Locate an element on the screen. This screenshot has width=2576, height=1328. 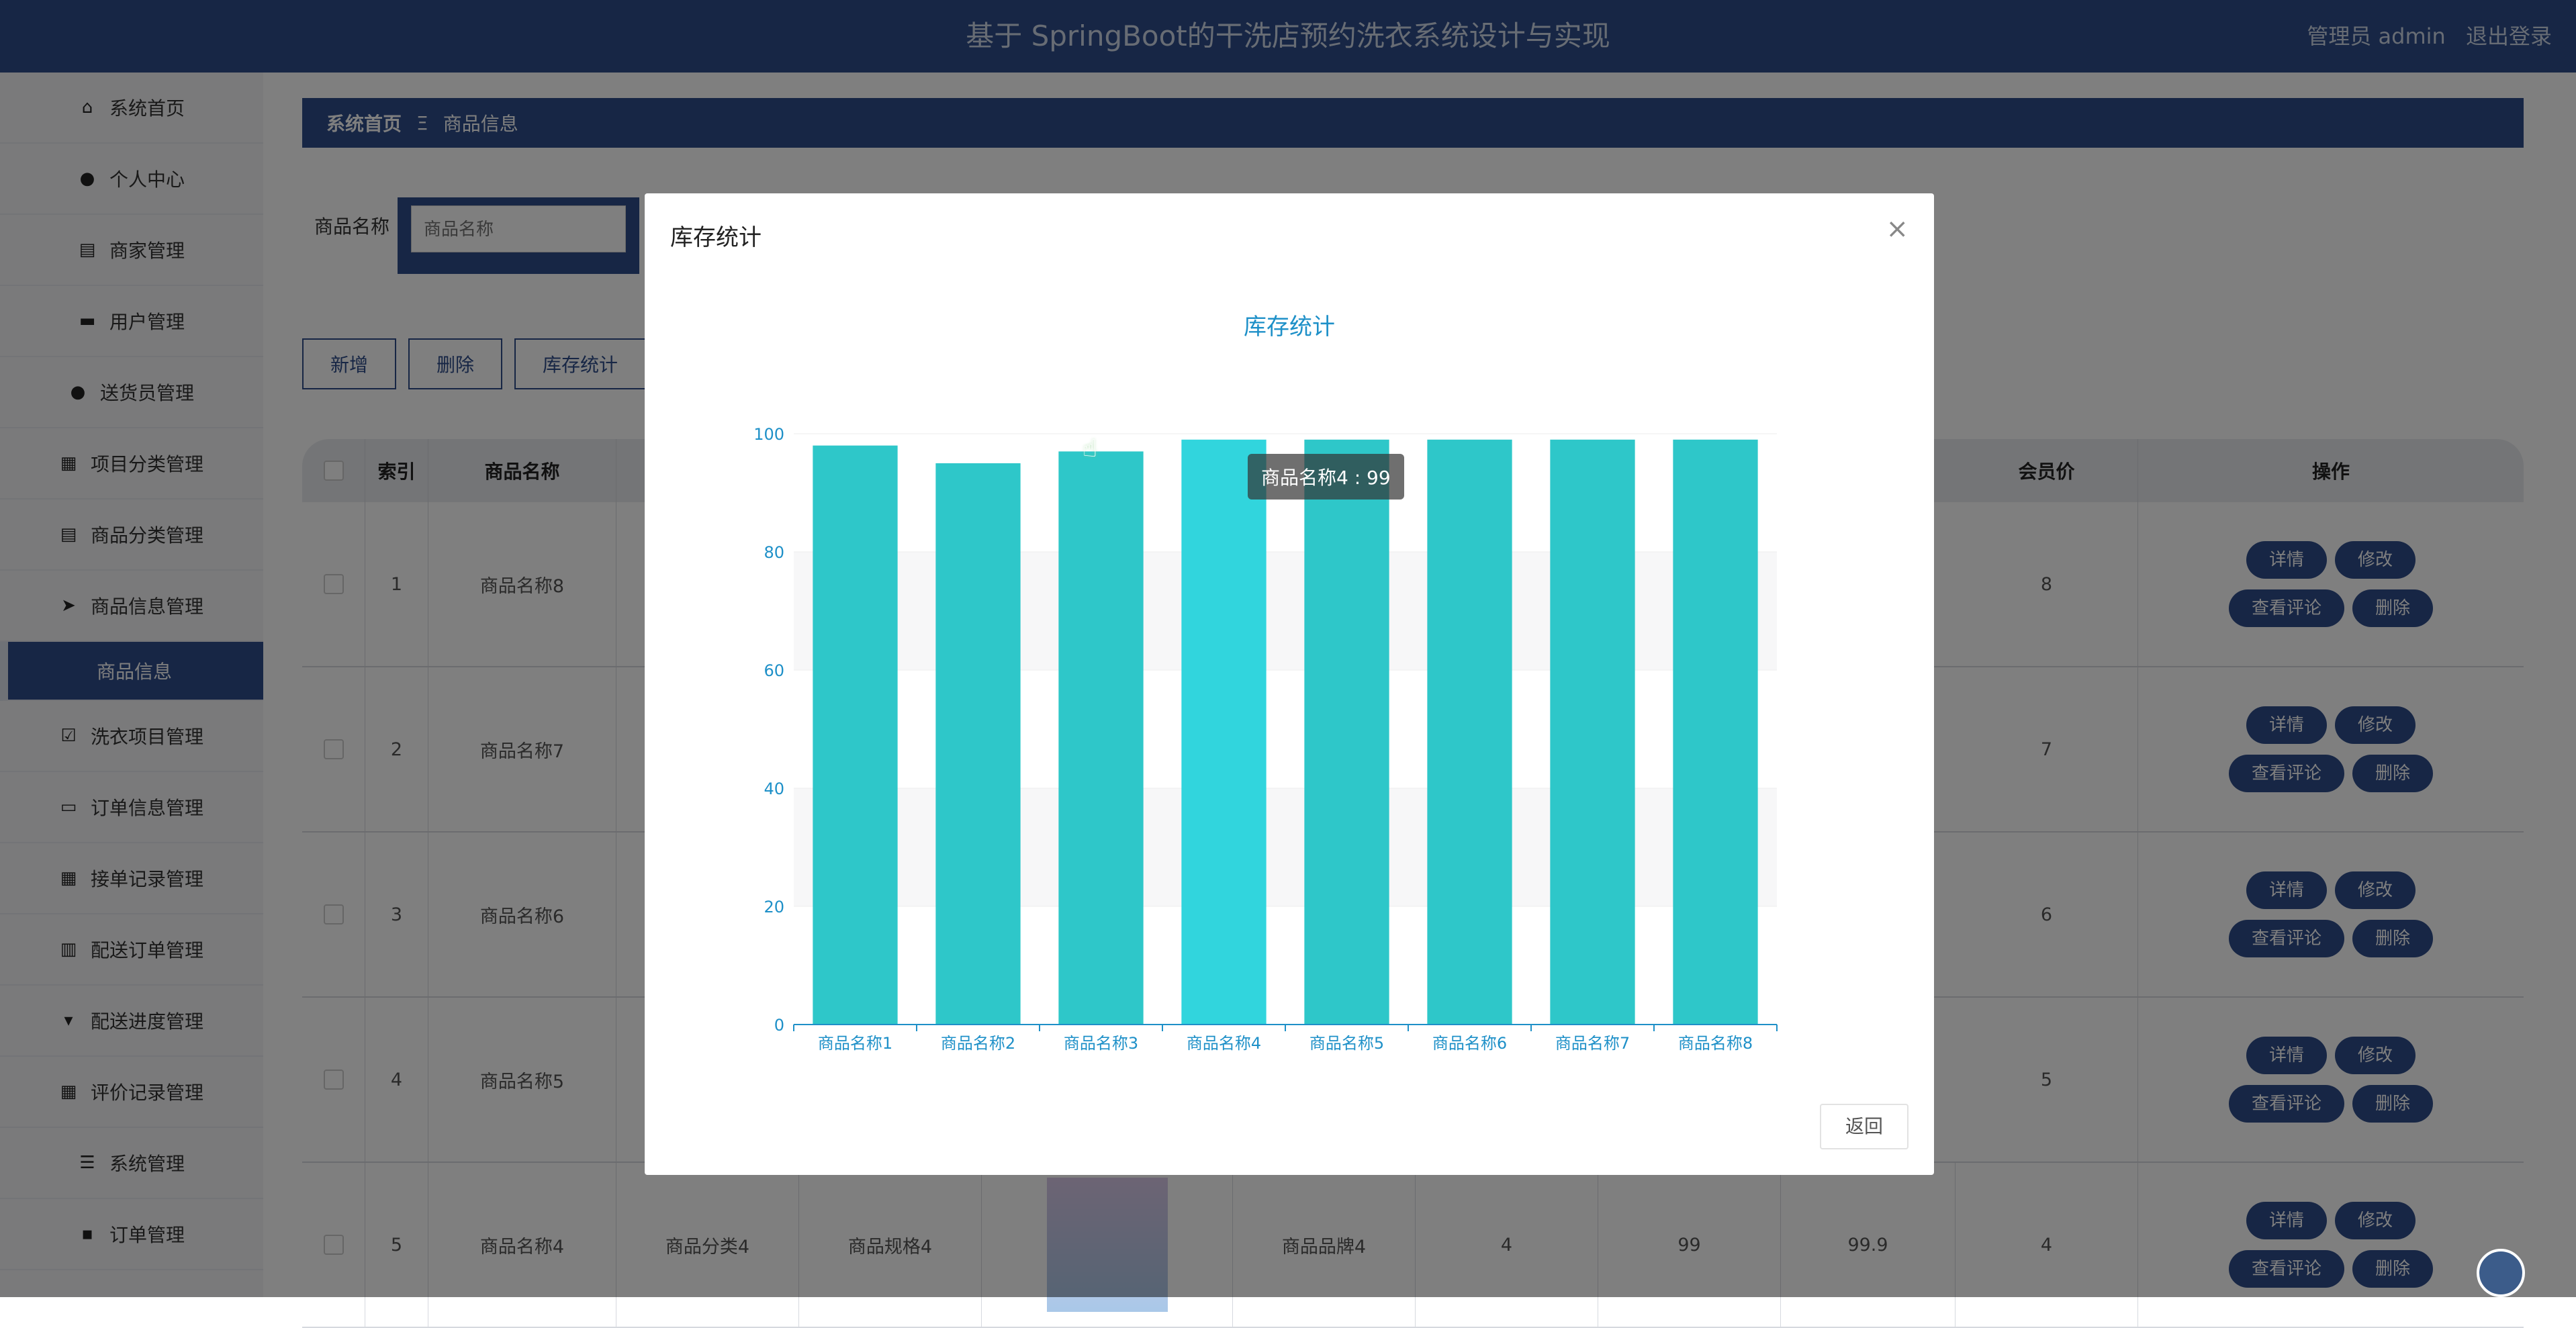
y-tick-label: 0 is located at coordinates (779, 1025).